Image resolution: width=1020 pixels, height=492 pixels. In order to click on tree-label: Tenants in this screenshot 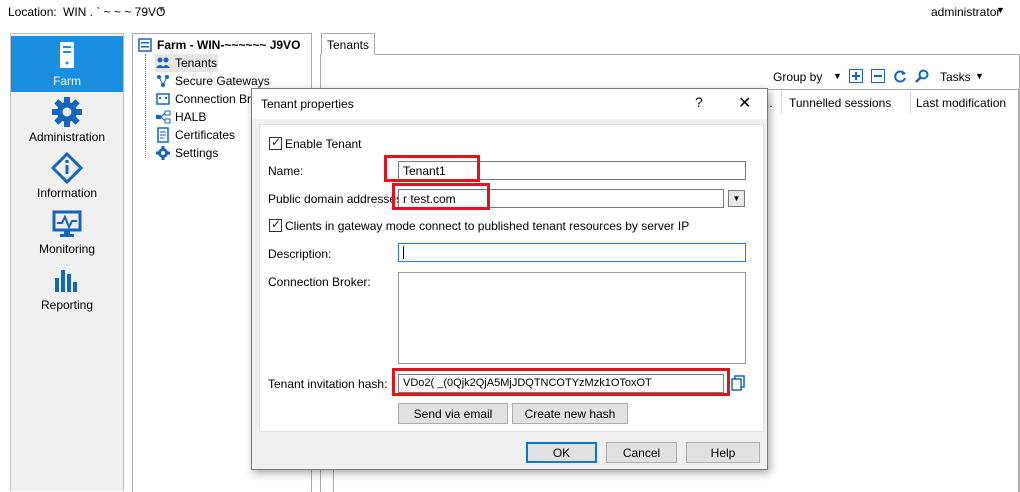, I will do `click(196, 63)`.